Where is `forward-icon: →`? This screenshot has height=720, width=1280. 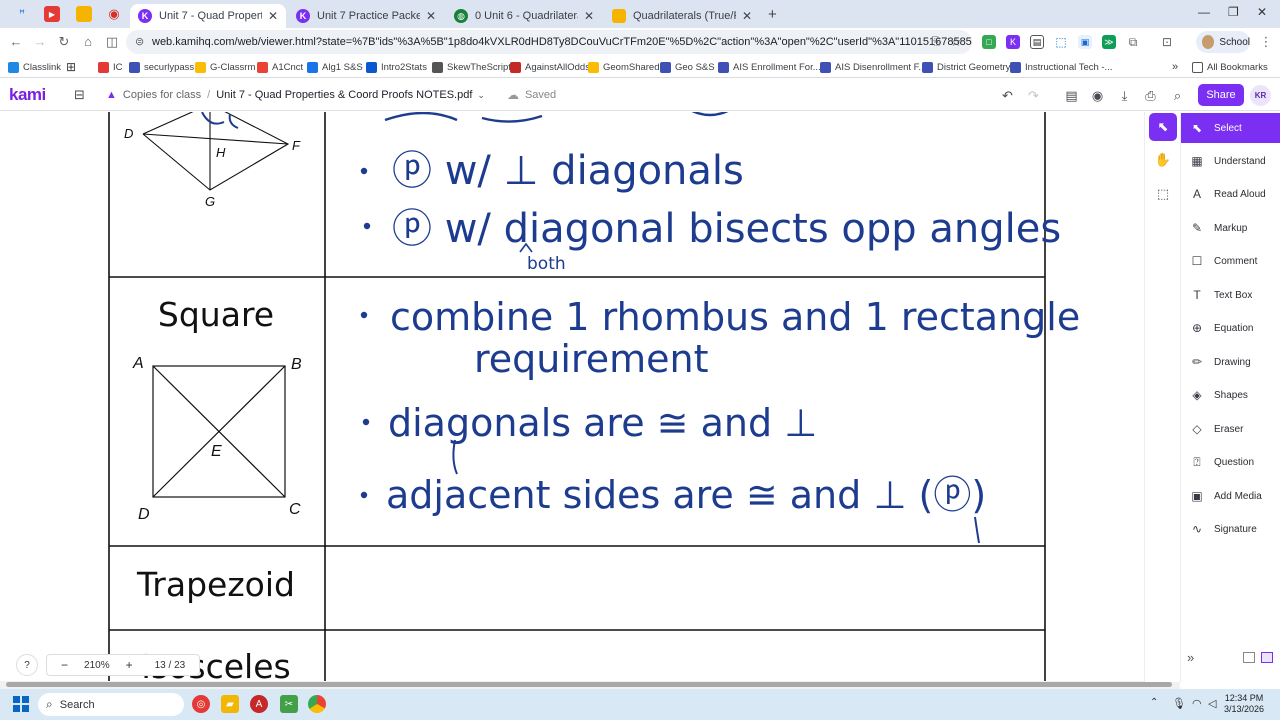
forward-icon: → is located at coordinates (40, 42).